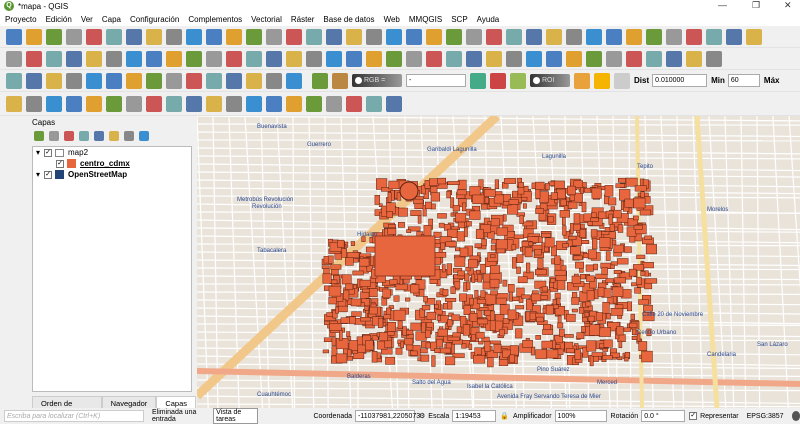  Describe the element at coordinates (392, 19) in the screenshot. I see `menu-web: Web` at that location.